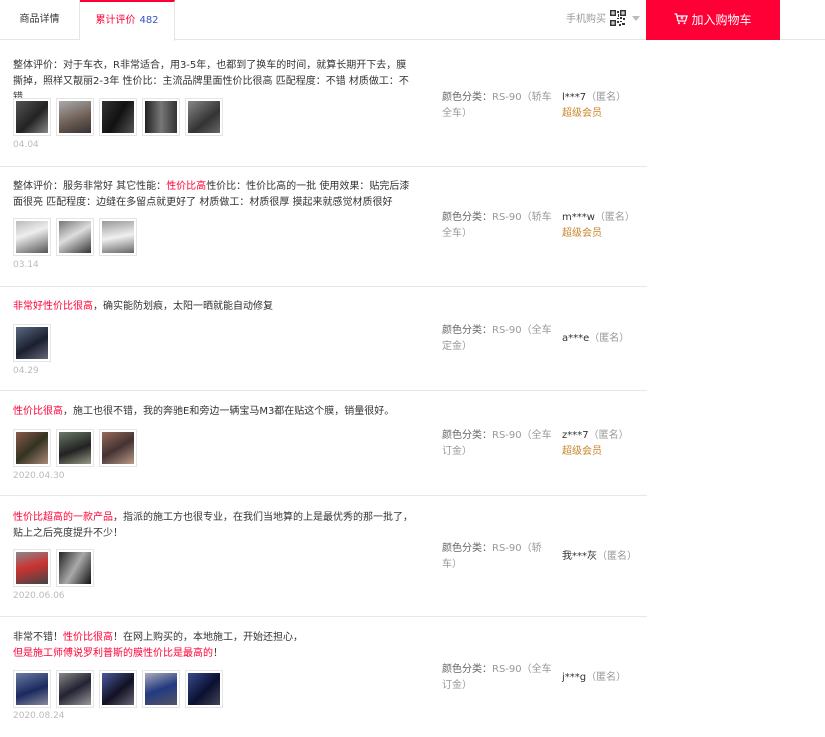 Image resolution: width=825 pixels, height=737 pixels. What do you see at coordinates (186, 186) in the screenshot?
I see `review-text-highlight: 性价比高` at bounding box center [186, 186].